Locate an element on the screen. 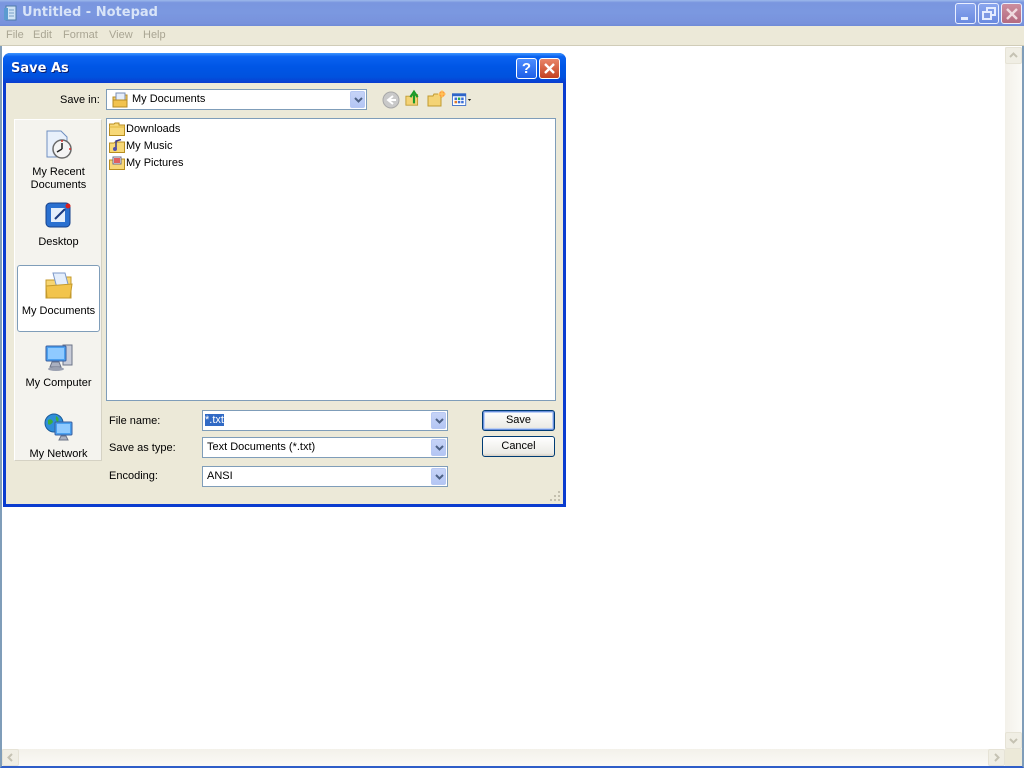 The image size is (1024, 768). place-my-recent-documents: My Recent Documents is located at coordinates (58, 157).